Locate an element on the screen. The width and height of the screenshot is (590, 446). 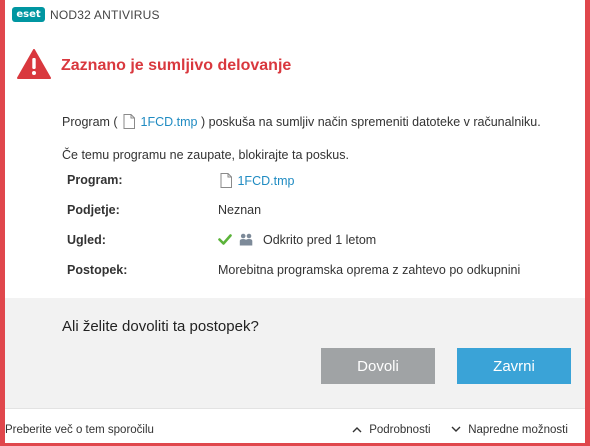
detail-label-operation: Postopek: is located at coordinates (97, 270).